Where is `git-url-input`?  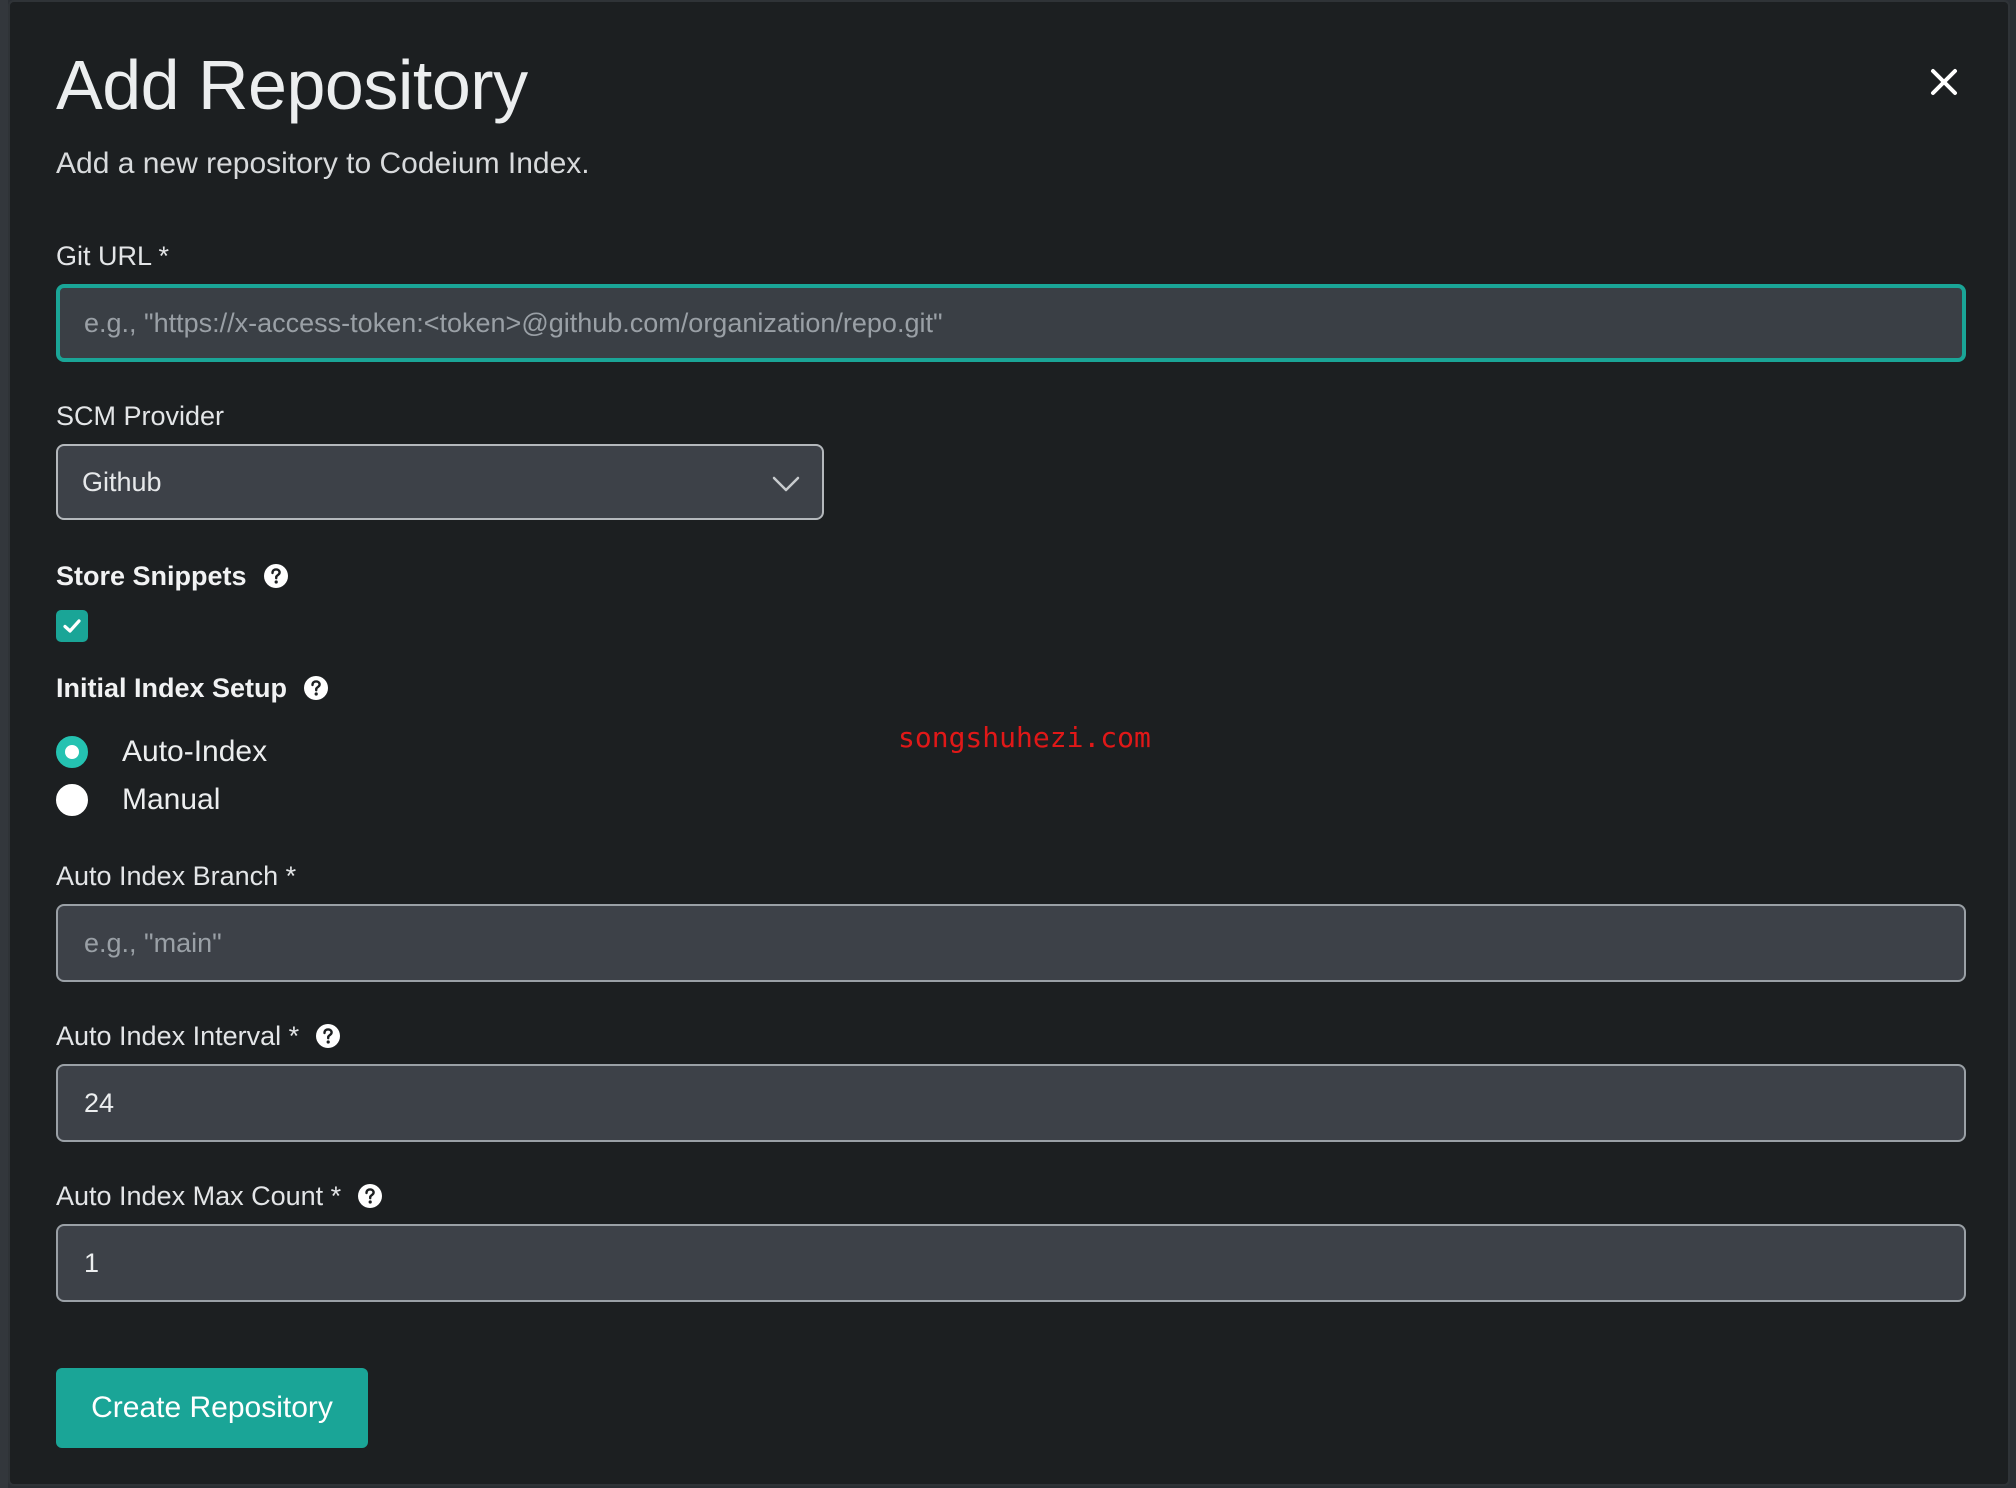
git-url-input is located at coordinates (1011, 323).